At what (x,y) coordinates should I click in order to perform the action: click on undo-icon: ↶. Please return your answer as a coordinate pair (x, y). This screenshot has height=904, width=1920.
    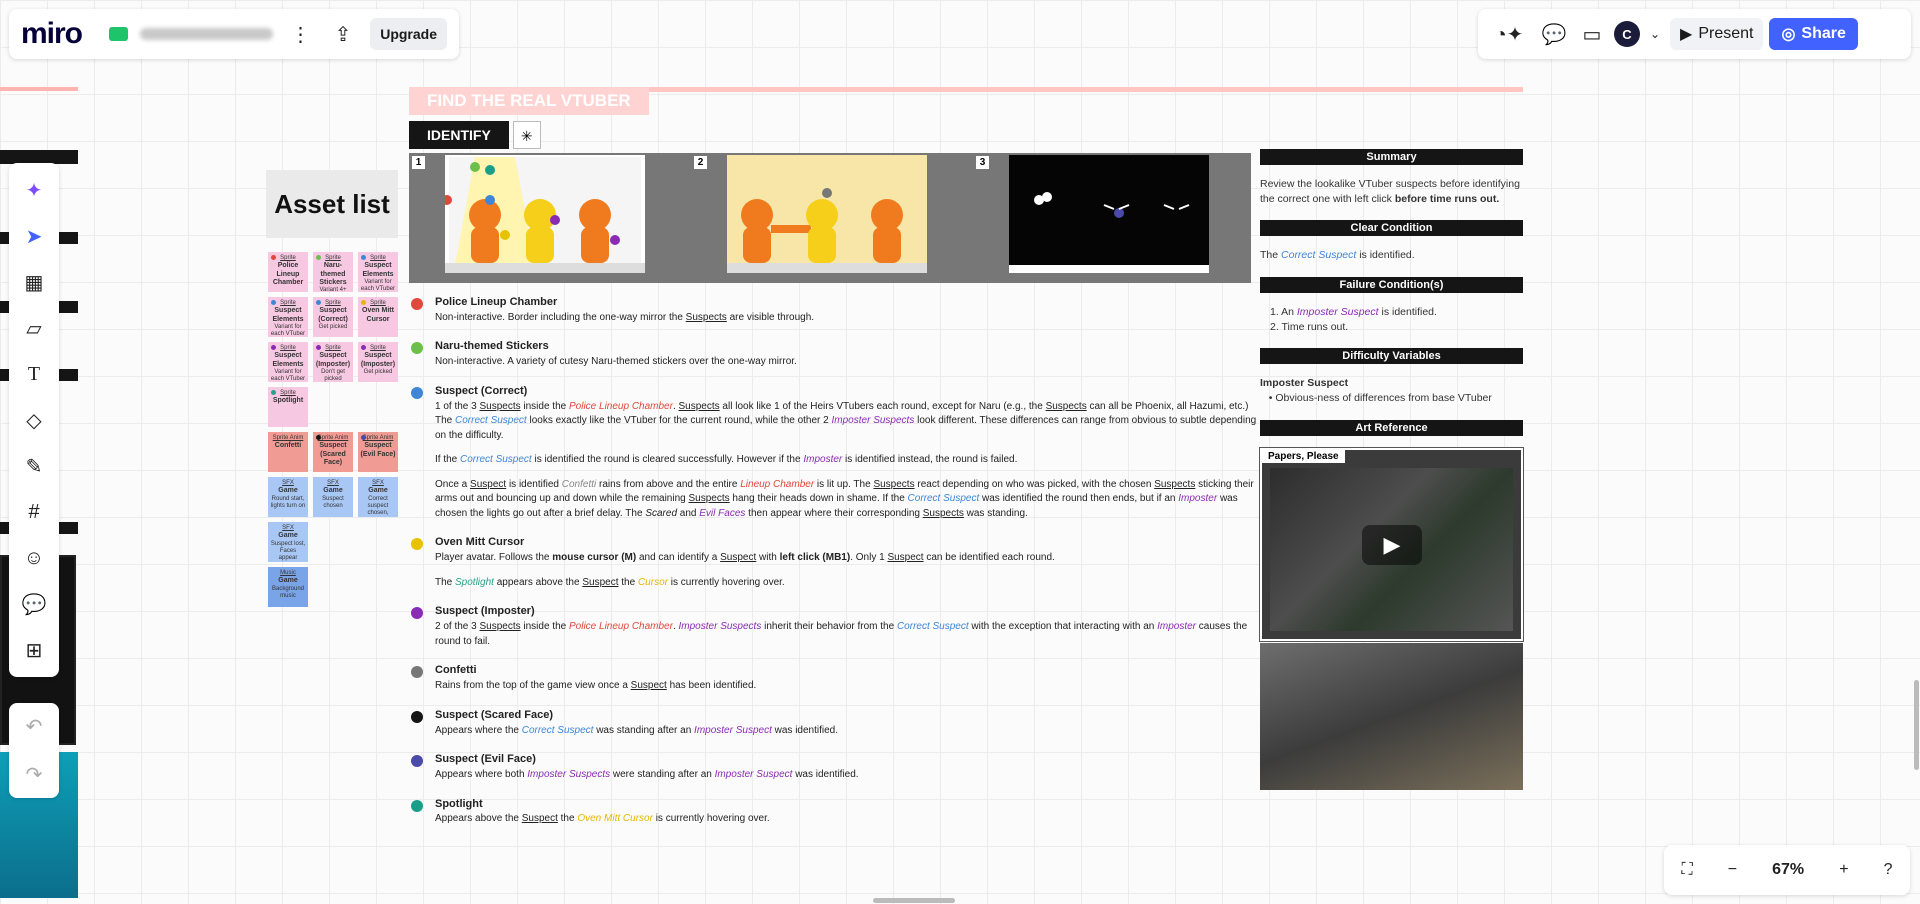
    Looking at the image, I should click on (34, 726).